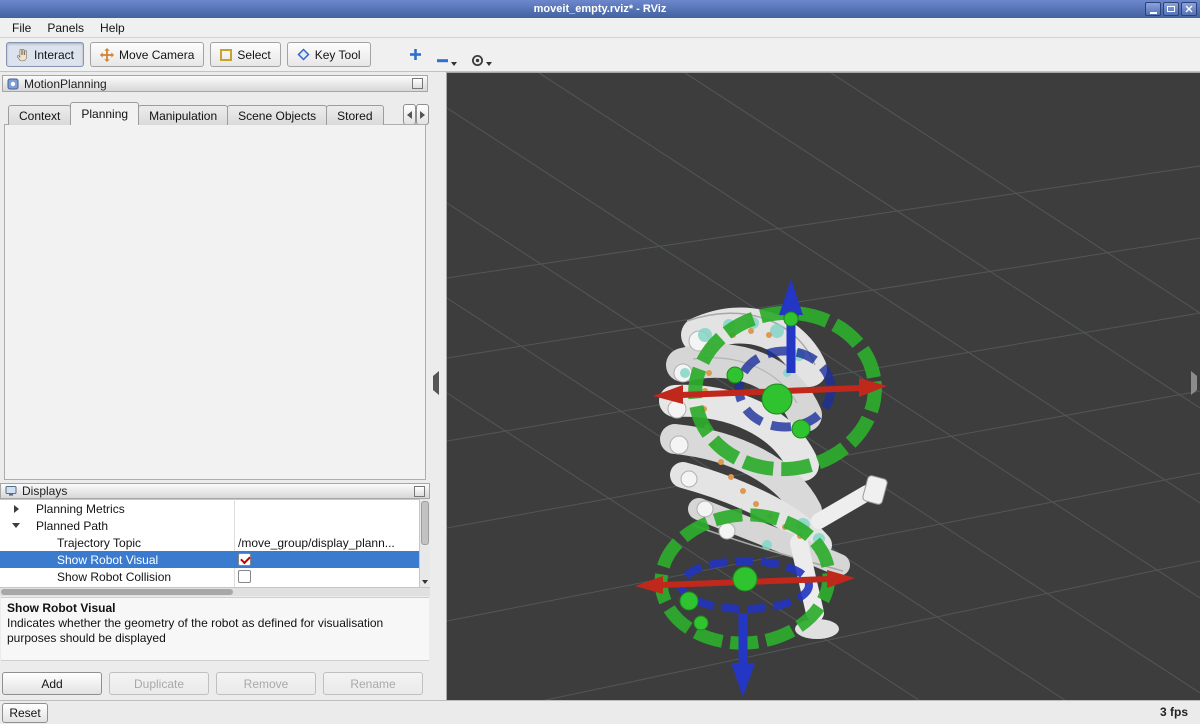 Image resolution: width=1200 pixels, height=724 pixels. I want to click on tab-scroll-left-button, so click(409, 114).